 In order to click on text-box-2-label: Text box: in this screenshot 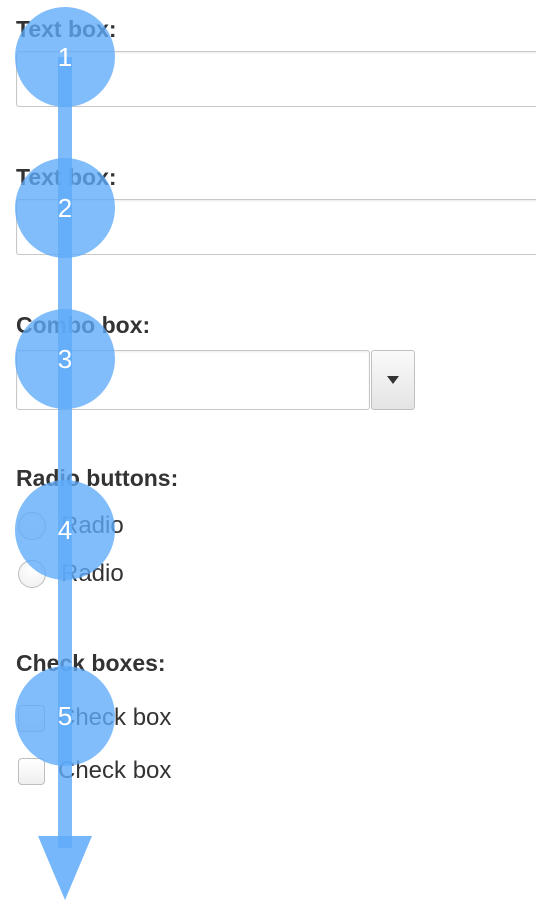, I will do `click(66, 177)`.